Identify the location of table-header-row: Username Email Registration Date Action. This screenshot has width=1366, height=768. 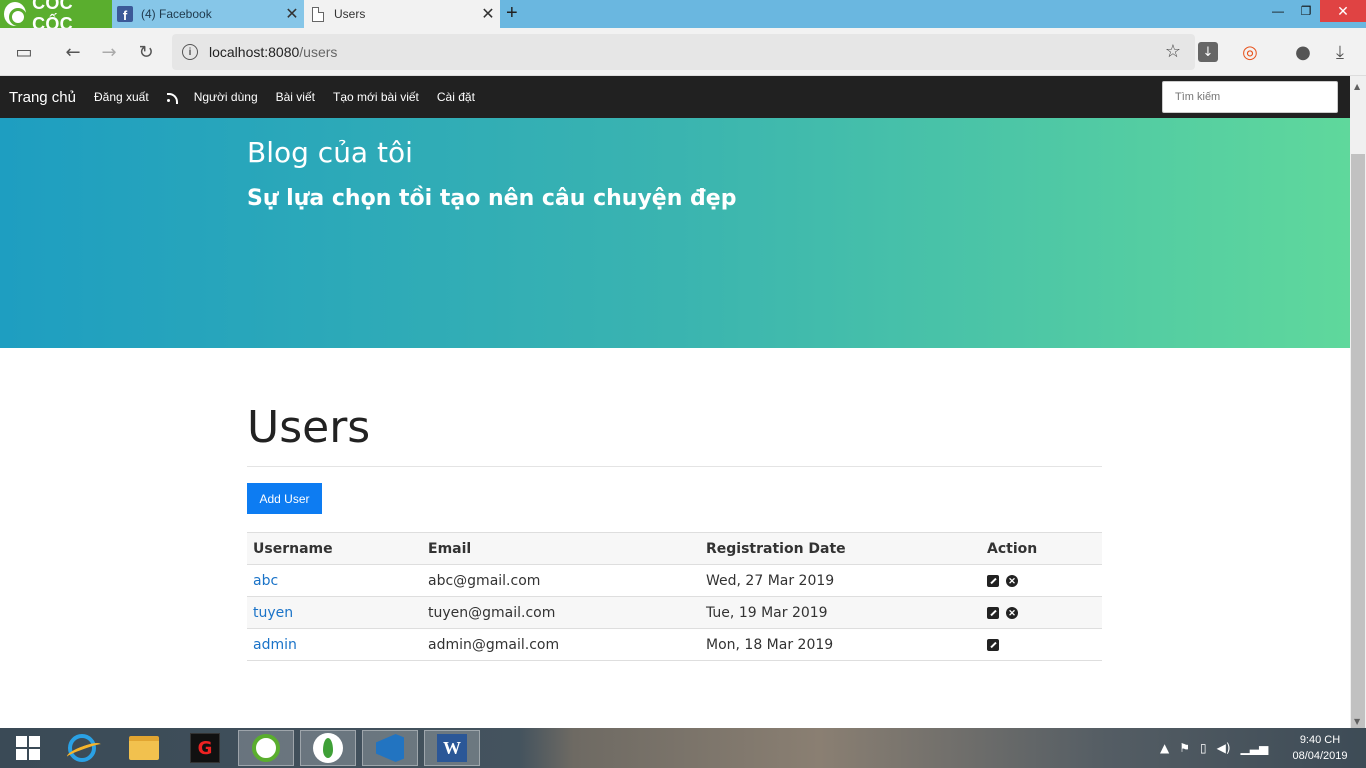
(674, 548).